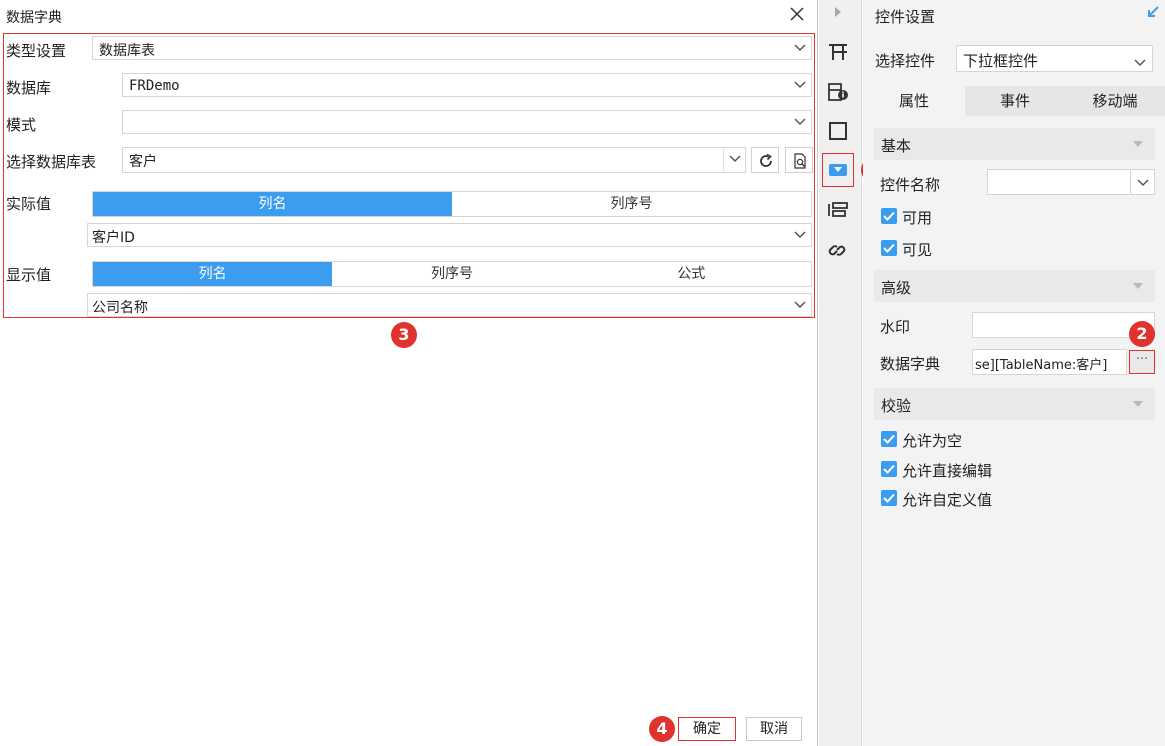 This screenshot has width=1165, height=746. Describe the element at coordinates (1142, 362) in the screenshot. I see `data-dictionary-edit-button: ···` at that location.